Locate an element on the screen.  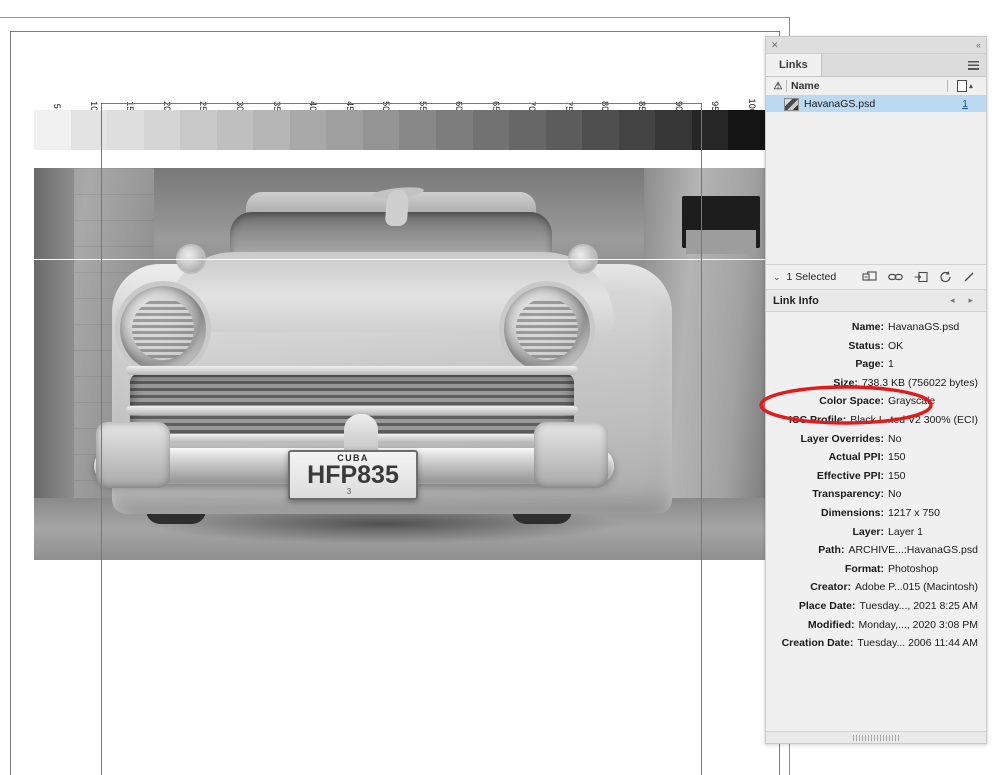
panel-menu-area is located at coordinates (903, 65).